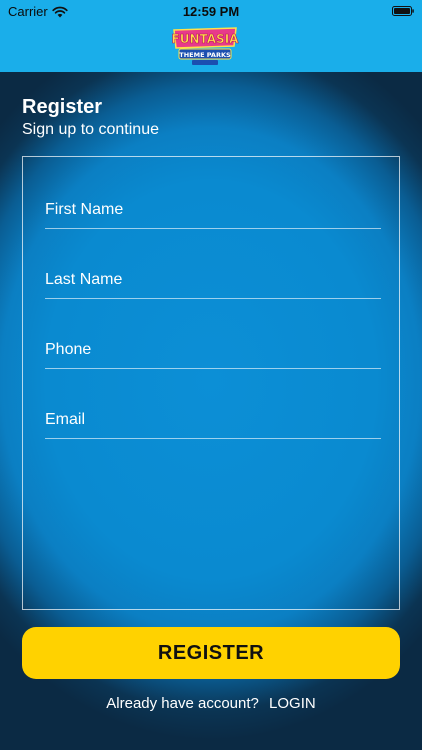 The width and height of the screenshot is (422, 750). Describe the element at coordinates (292, 703) in the screenshot. I see `login-link: LOGIN` at that location.